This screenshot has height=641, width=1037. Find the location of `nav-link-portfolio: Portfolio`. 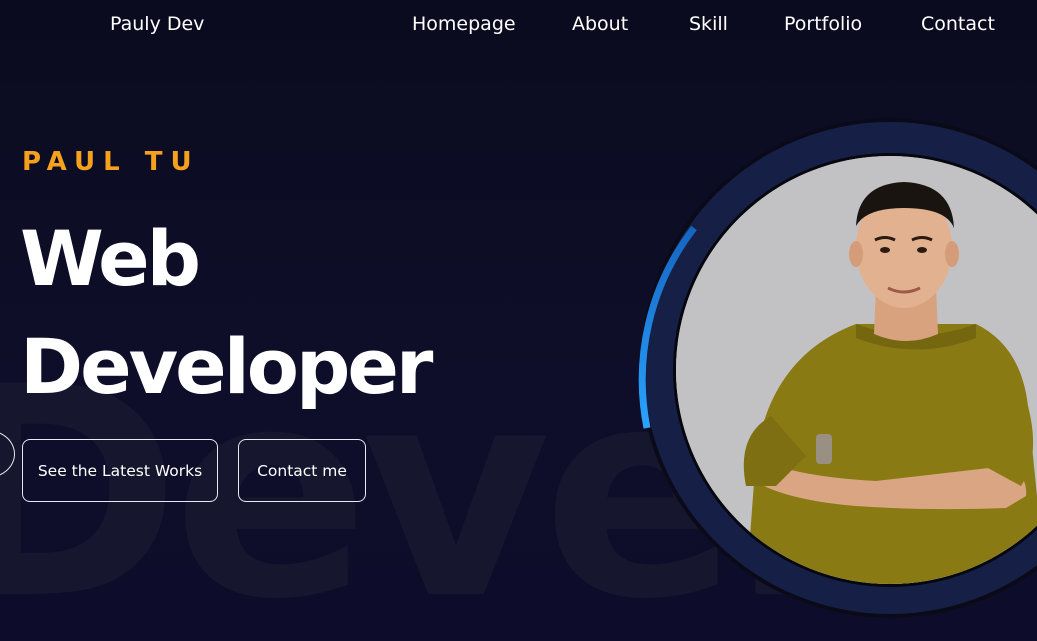

nav-link-portfolio: Portfolio is located at coordinates (823, 24).